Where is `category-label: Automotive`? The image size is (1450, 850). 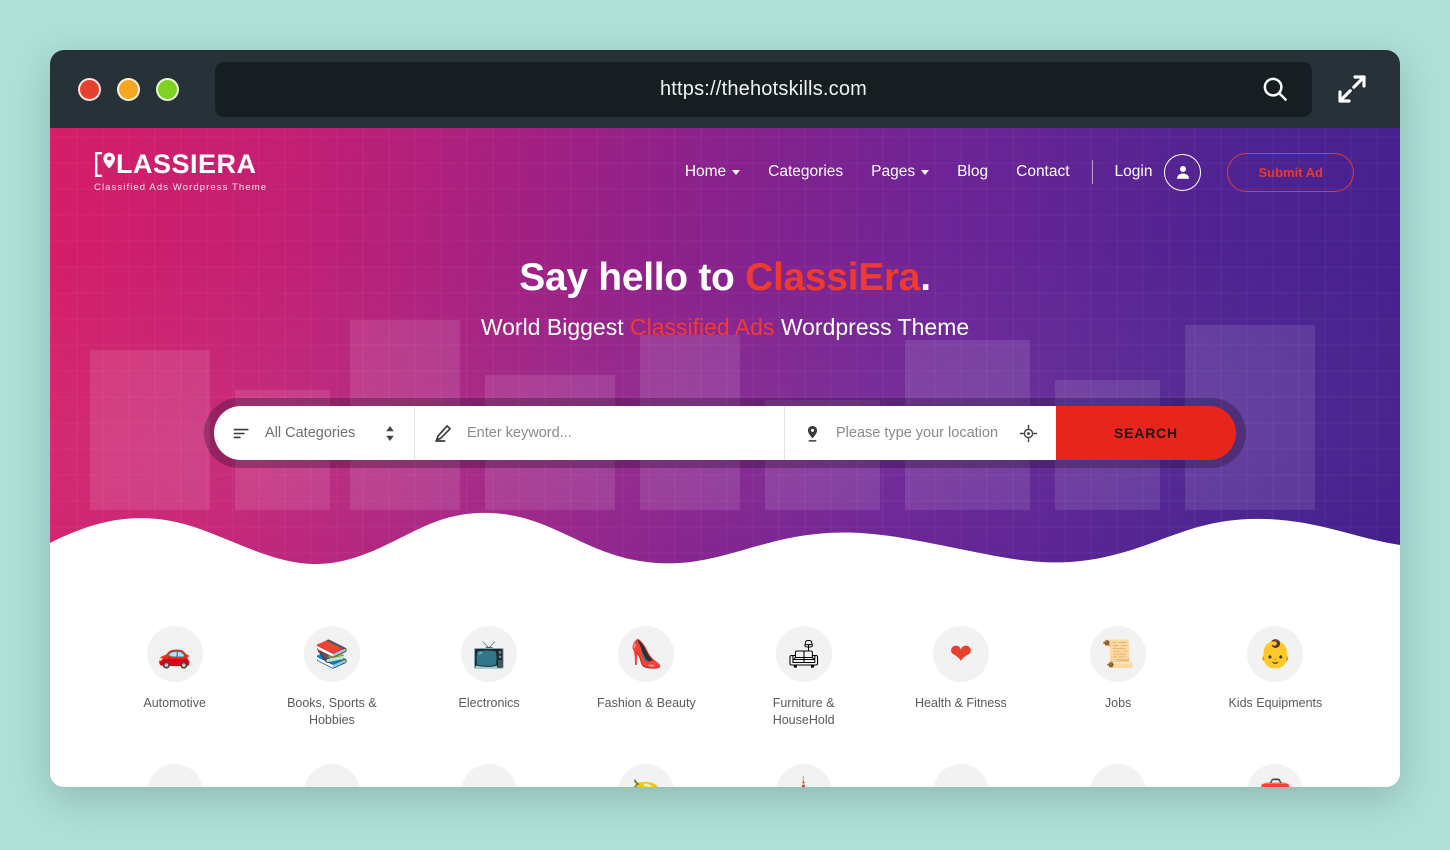
category-label: Automotive is located at coordinates (174, 703).